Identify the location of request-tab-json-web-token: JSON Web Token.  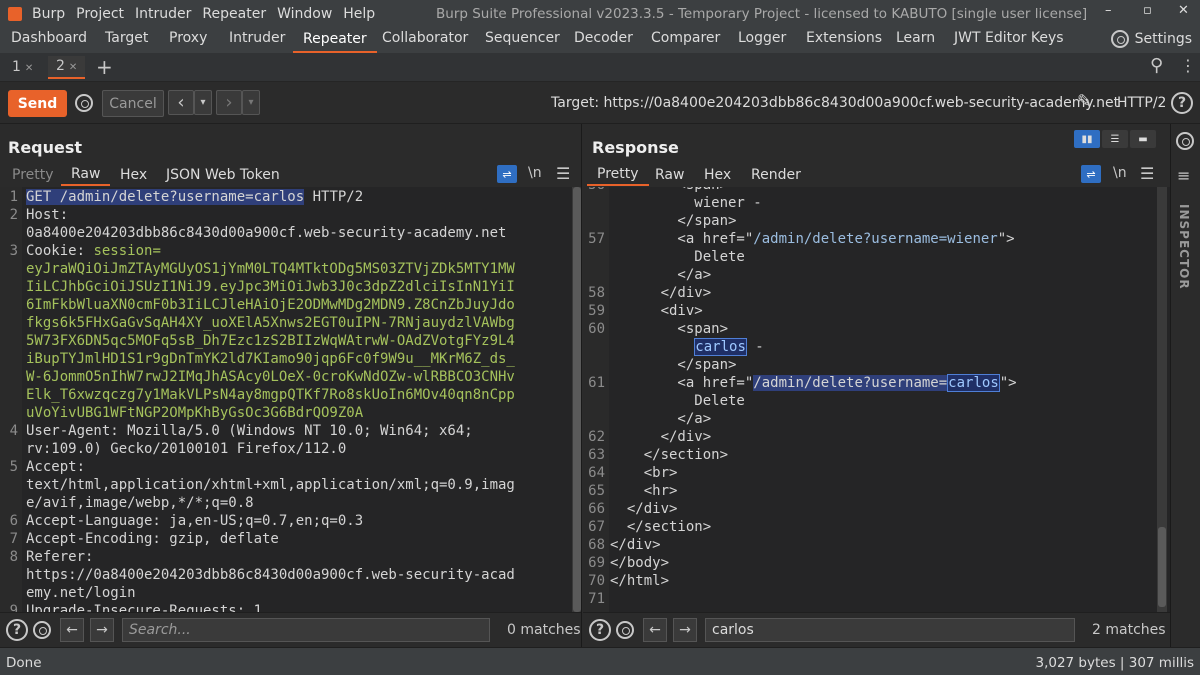
(223, 175).